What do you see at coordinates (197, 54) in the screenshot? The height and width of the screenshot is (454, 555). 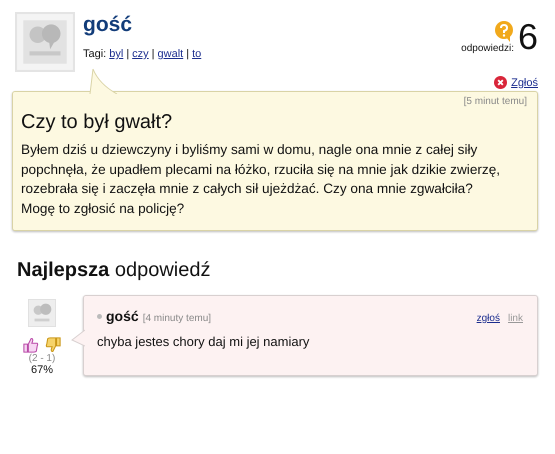 I see `tag-link: to` at bounding box center [197, 54].